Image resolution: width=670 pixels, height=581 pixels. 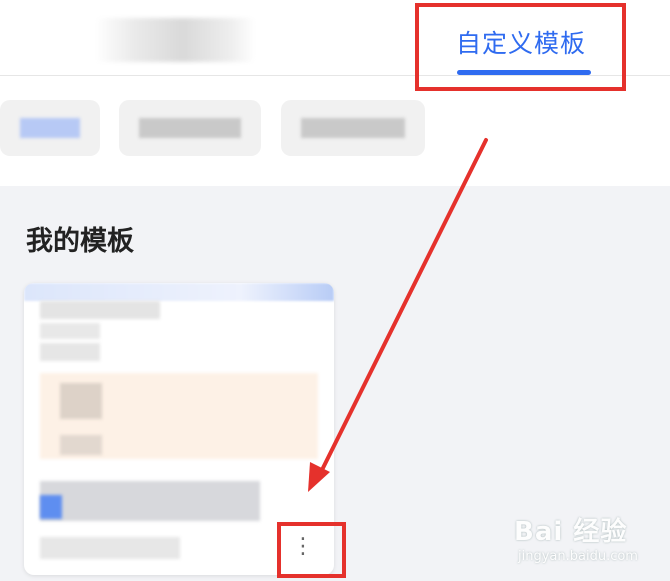 I want to click on tab-blurred, so click(x=175, y=40).